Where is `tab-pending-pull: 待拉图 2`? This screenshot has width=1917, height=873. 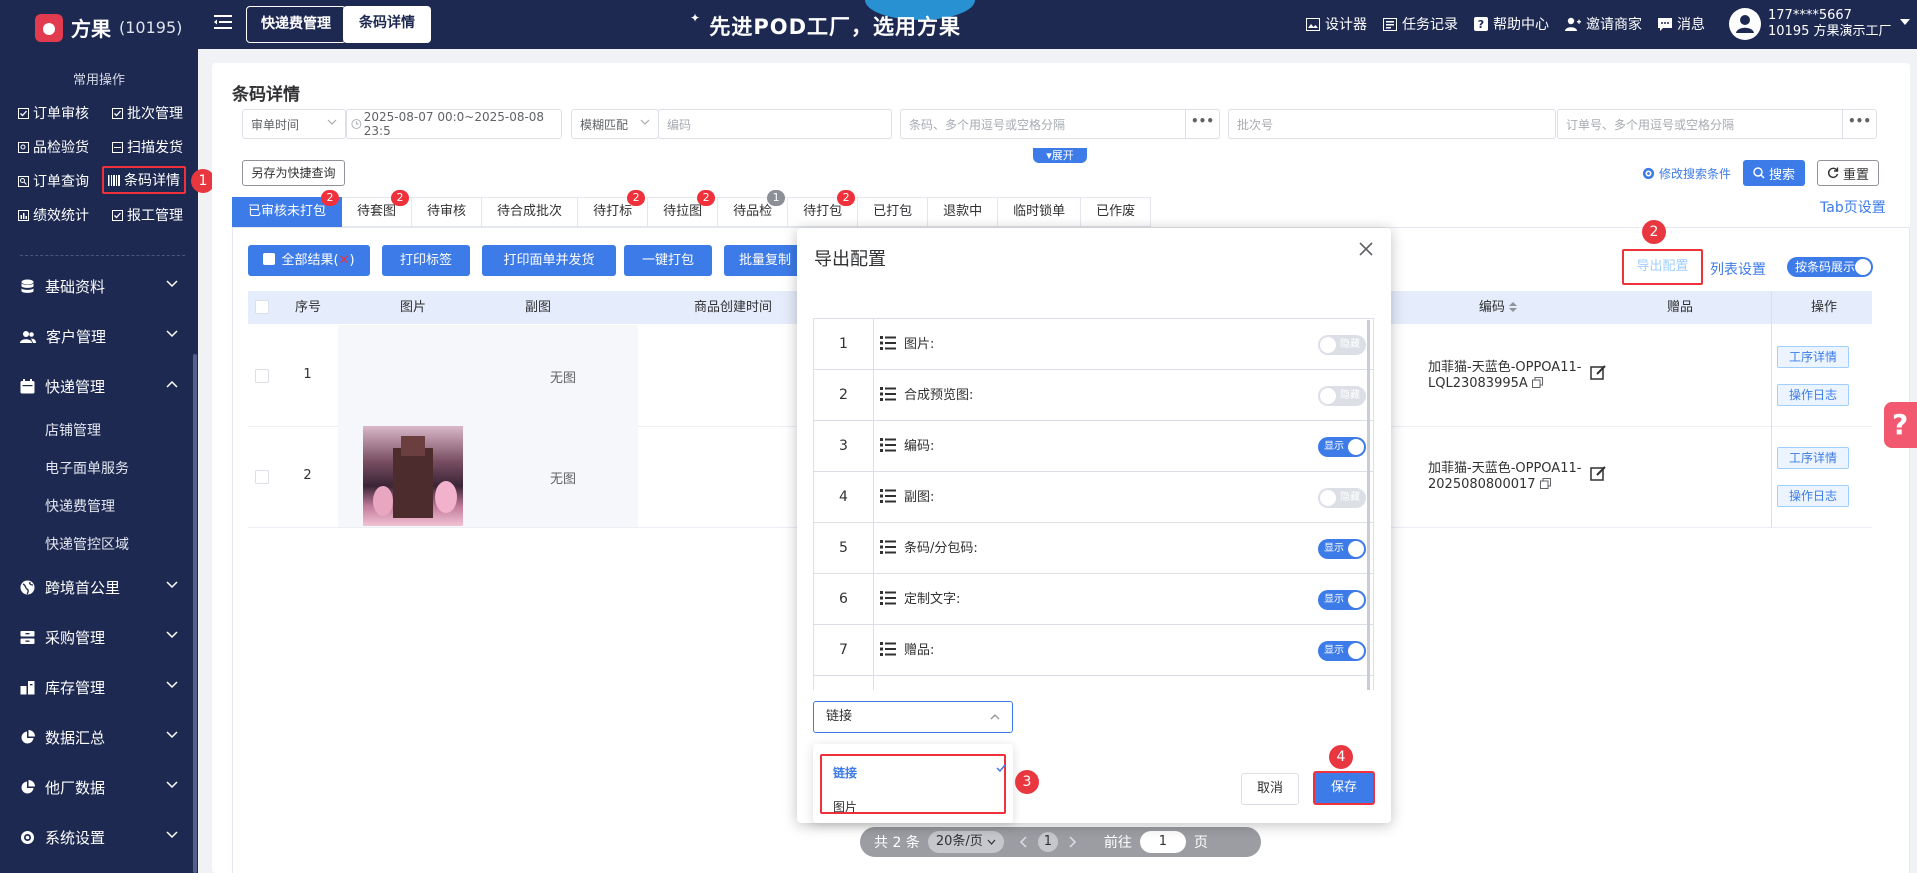 tab-pending-pull: 待拉图 2 is located at coordinates (683, 208).